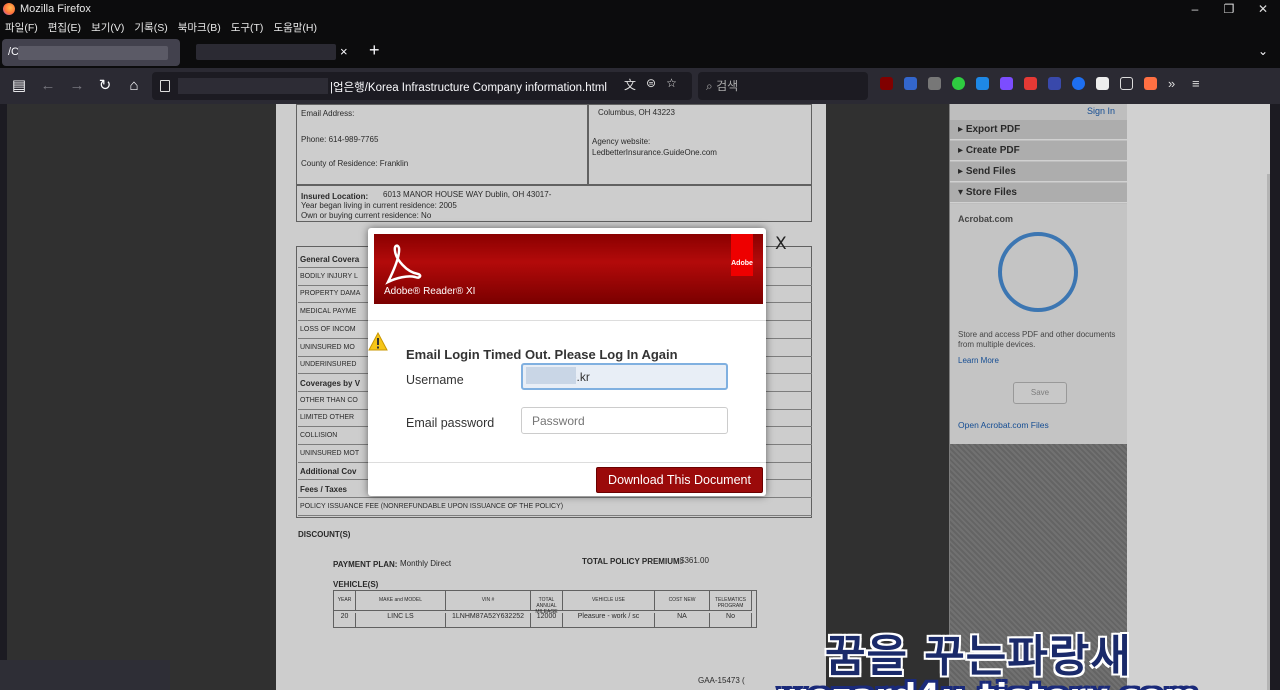  Describe the element at coordinates (568, 269) in the screenshot. I see `adobe-reader-banner: Adobe® Reader® XI Adobe` at that location.